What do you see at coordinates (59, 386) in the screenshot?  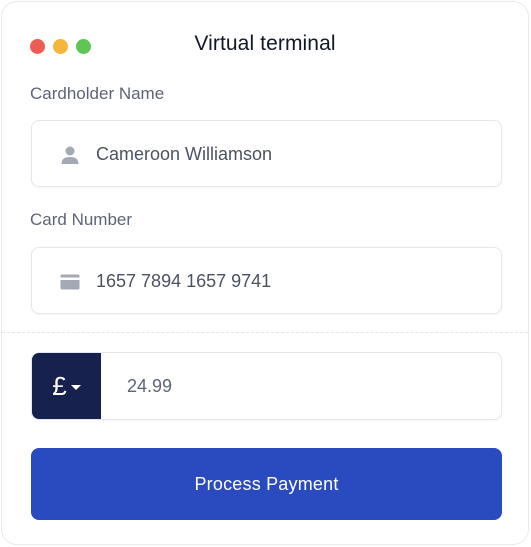 I see `currency-symbol: £` at bounding box center [59, 386].